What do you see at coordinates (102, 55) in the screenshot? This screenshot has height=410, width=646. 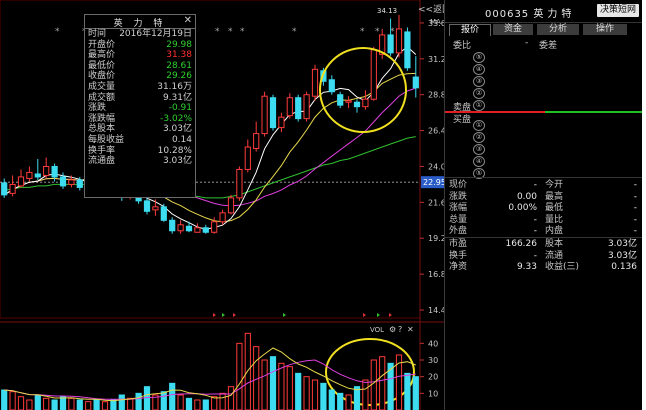 I see `tooltip-row-label: 最高价` at bounding box center [102, 55].